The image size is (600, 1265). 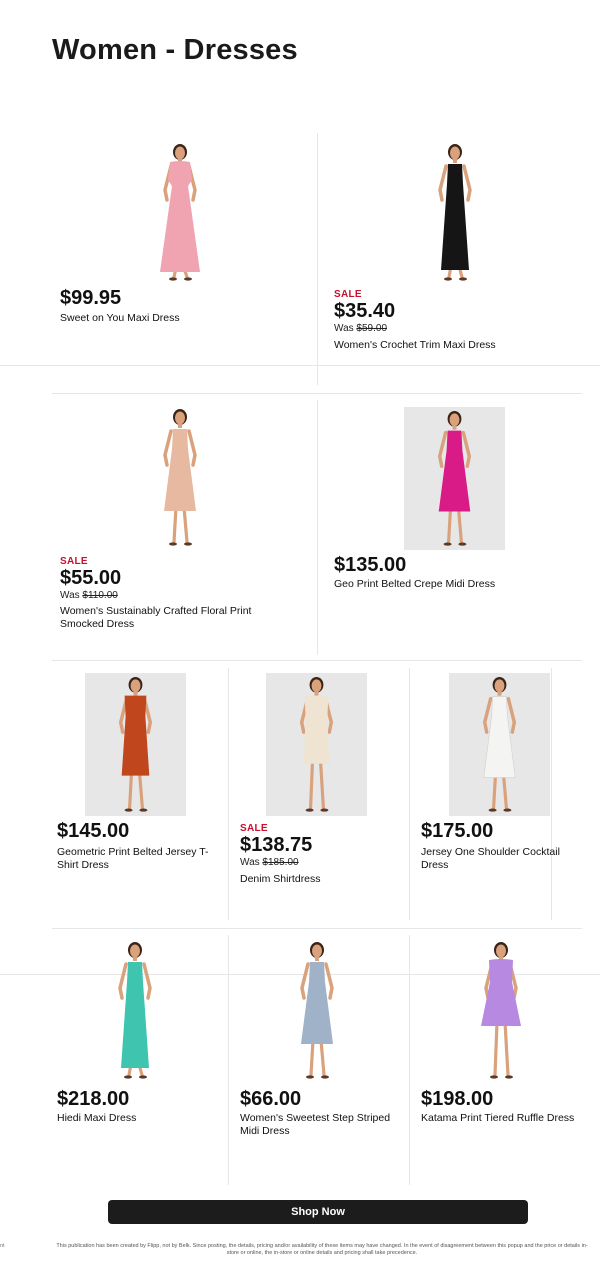 What do you see at coordinates (501, 859) in the screenshot?
I see `product-name: Jersey One Shoulder Cocktail Dress` at bounding box center [501, 859].